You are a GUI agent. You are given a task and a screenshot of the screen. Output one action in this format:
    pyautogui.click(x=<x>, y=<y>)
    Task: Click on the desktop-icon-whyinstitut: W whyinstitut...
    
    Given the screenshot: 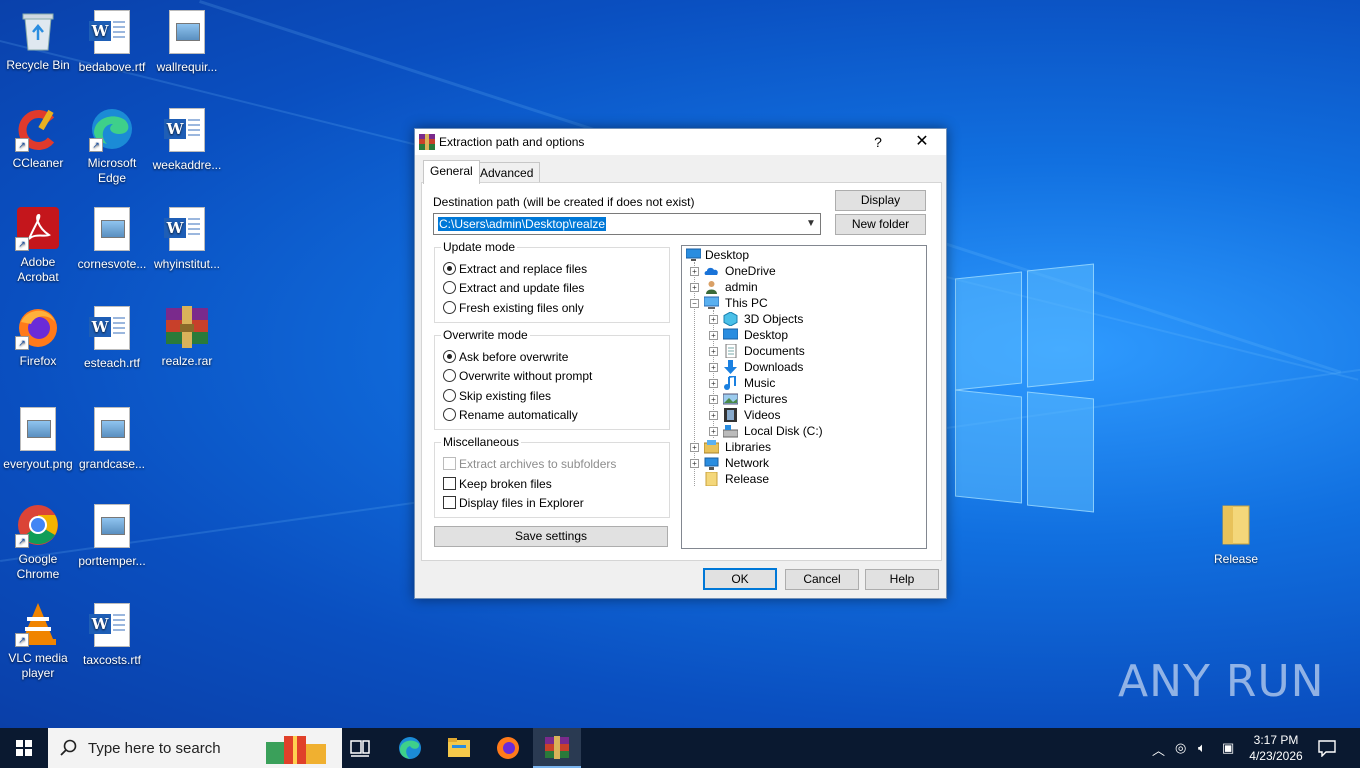 What is the action you would take?
    pyautogui.click(x=187, y=238)
    